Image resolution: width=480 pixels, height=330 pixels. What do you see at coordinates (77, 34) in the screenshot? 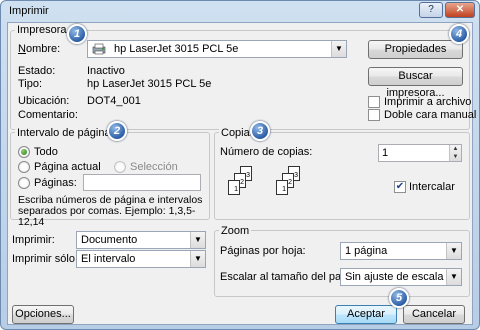
I see `callout-badge: 1` at bounding box center [77, 34].